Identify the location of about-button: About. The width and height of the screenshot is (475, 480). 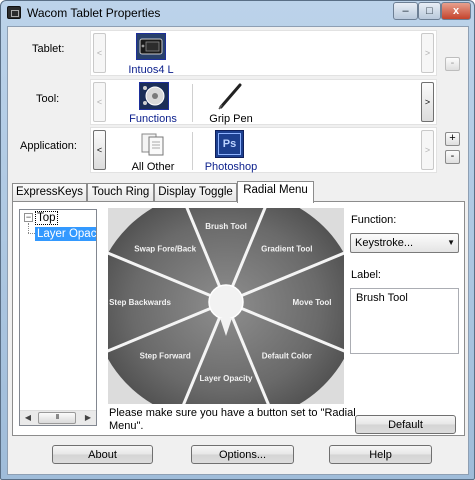
(102, 454).